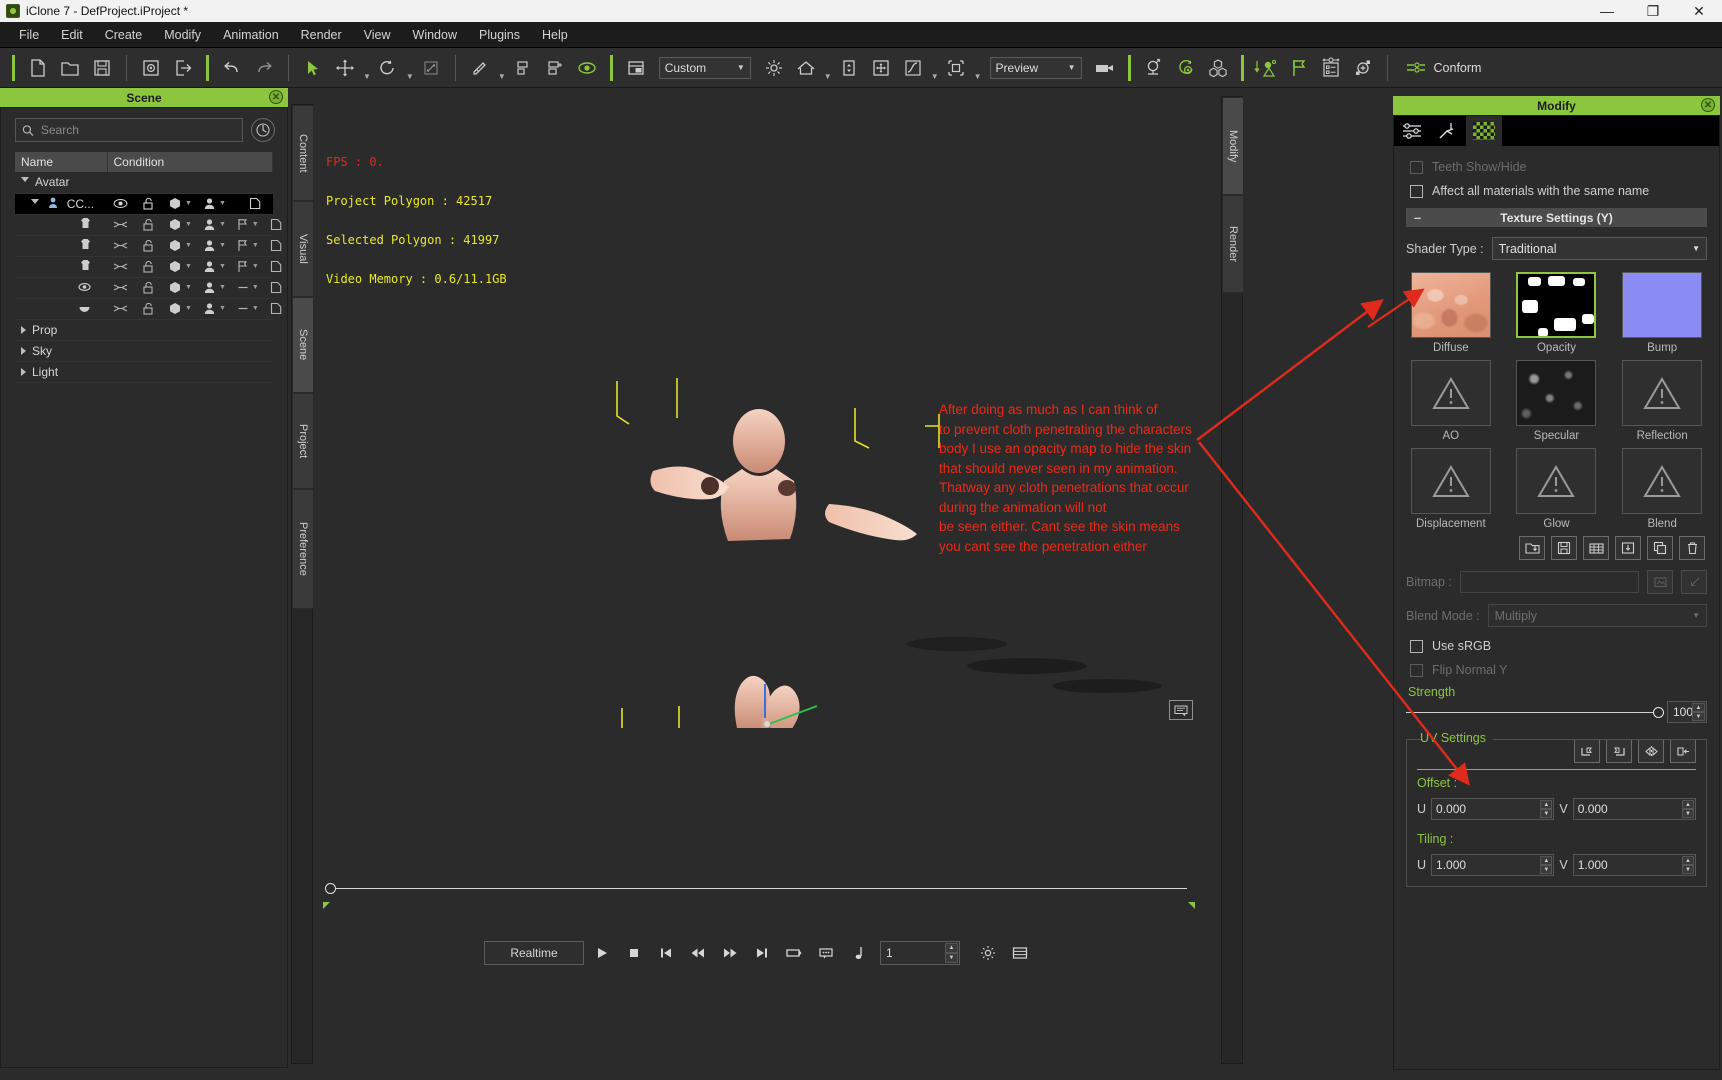  I want to click on table-row: Avatar, so click(144, 183).